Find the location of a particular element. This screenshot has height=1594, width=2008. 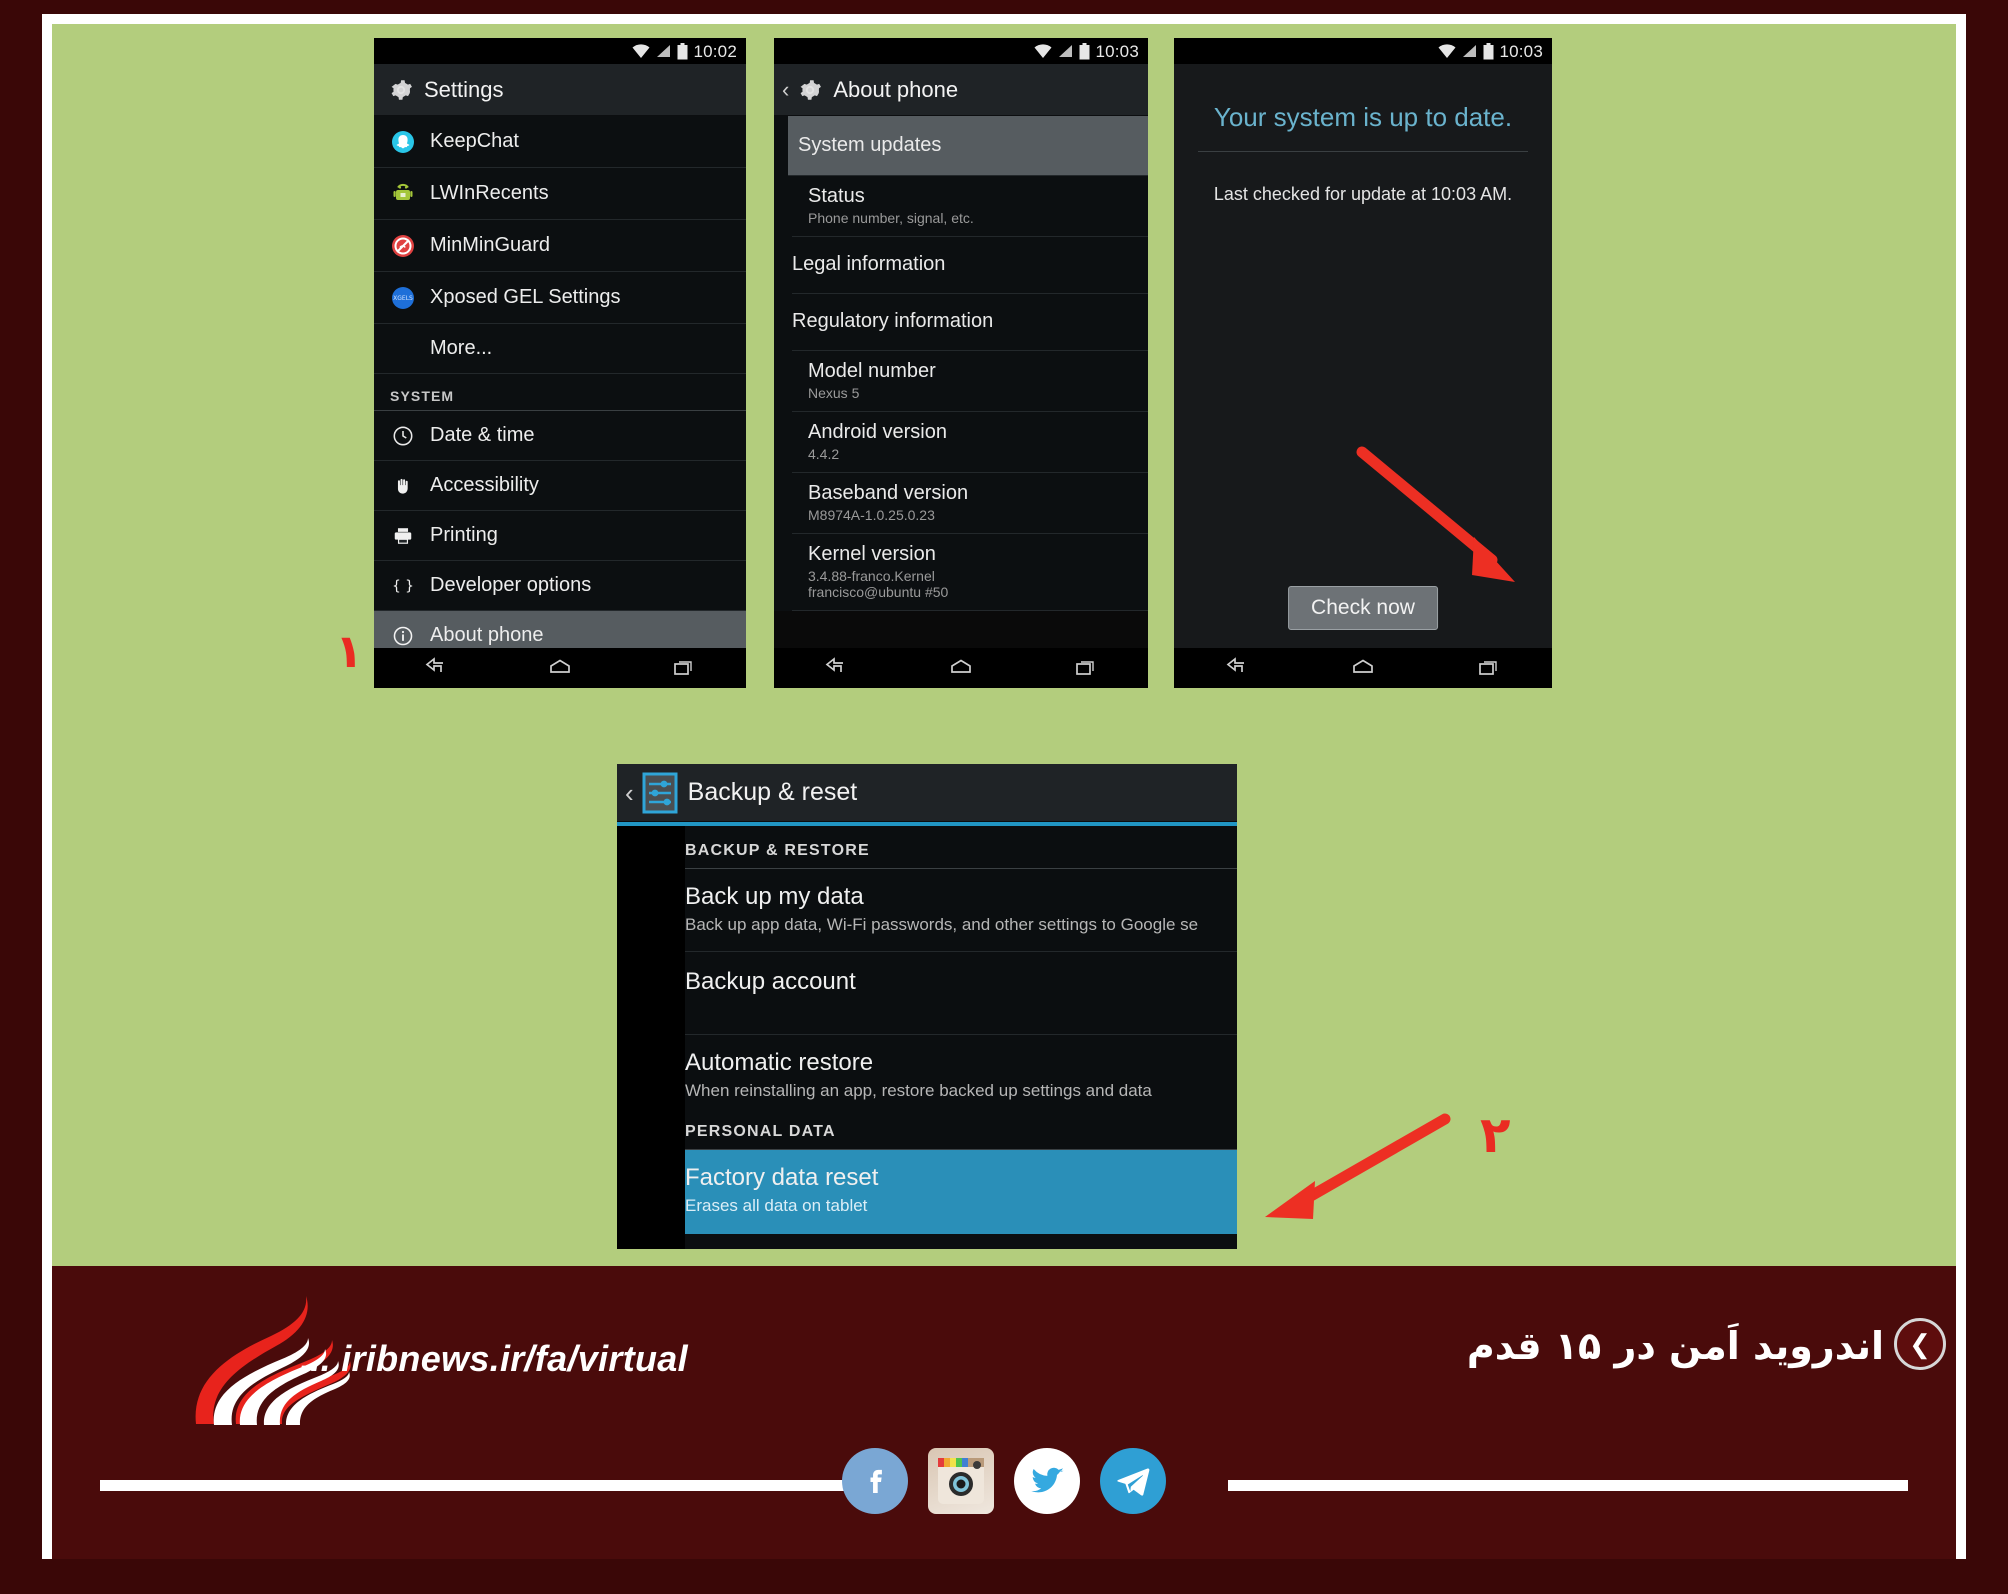

section-header-system: SYSTEM is located at coordinates (560, 392).